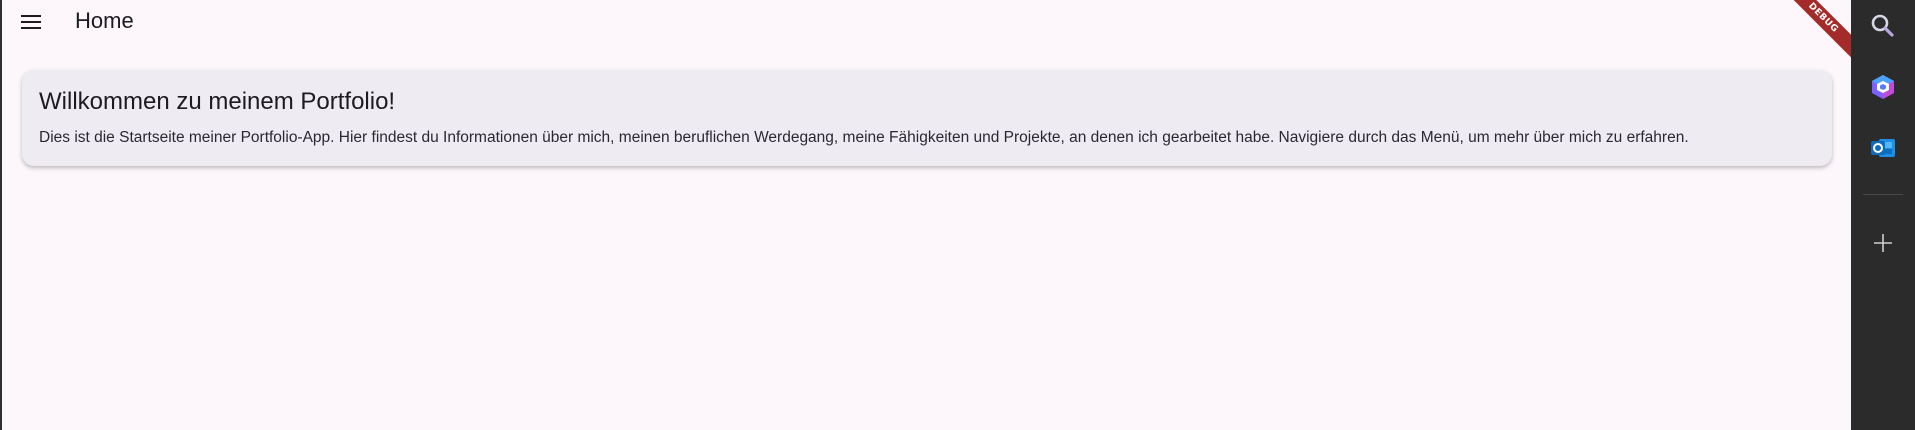 This screenshot has height=430, width=1915. I want to click on app-bar: Home, so click(926, 22).